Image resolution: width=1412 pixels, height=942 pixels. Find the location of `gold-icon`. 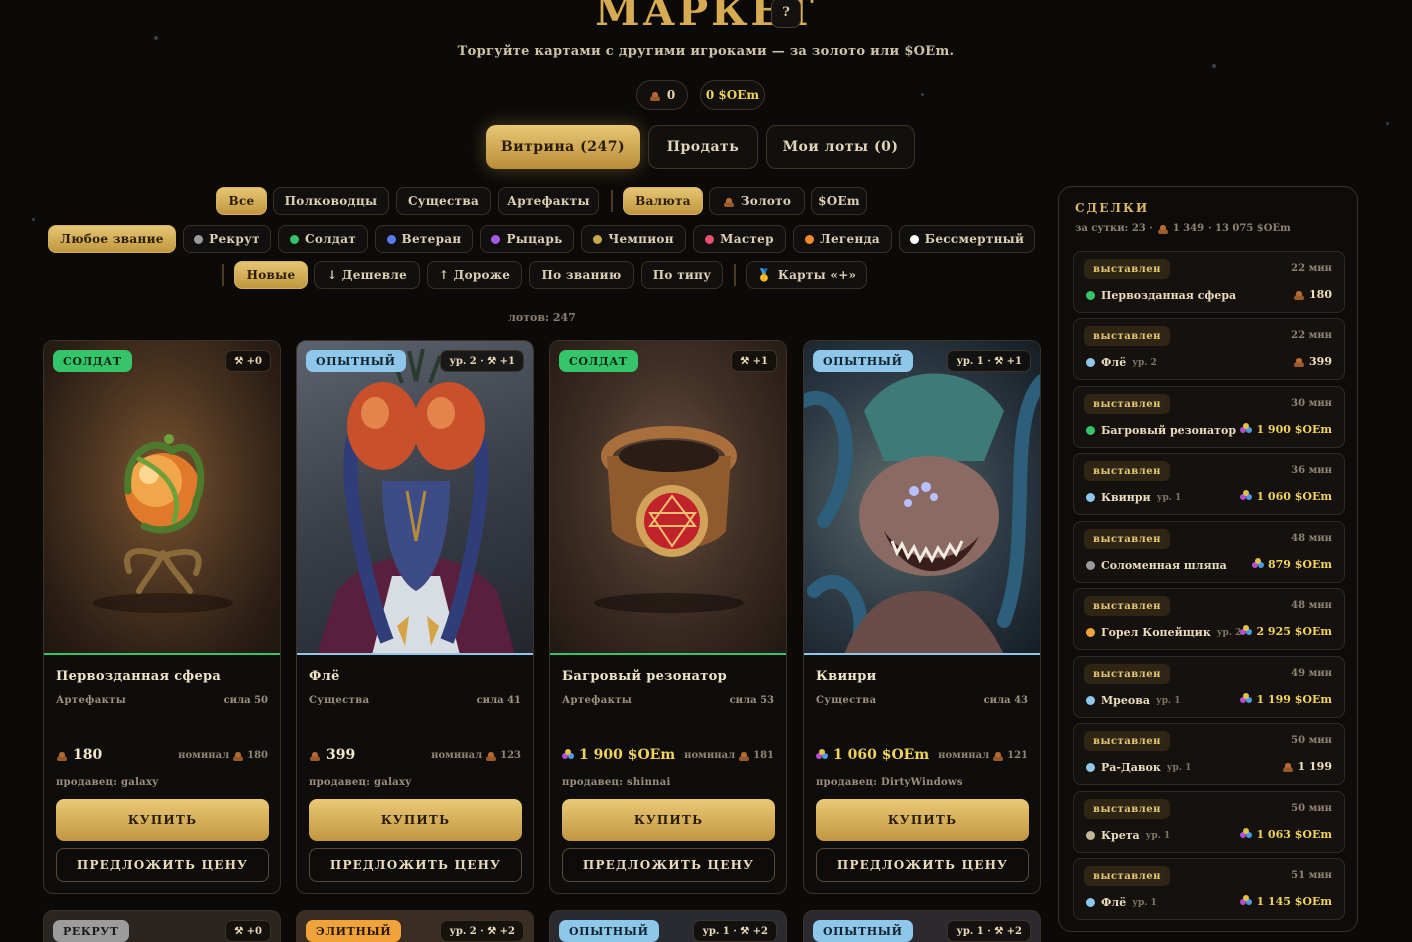

gold-icon is located at coordinates (1288, 766).